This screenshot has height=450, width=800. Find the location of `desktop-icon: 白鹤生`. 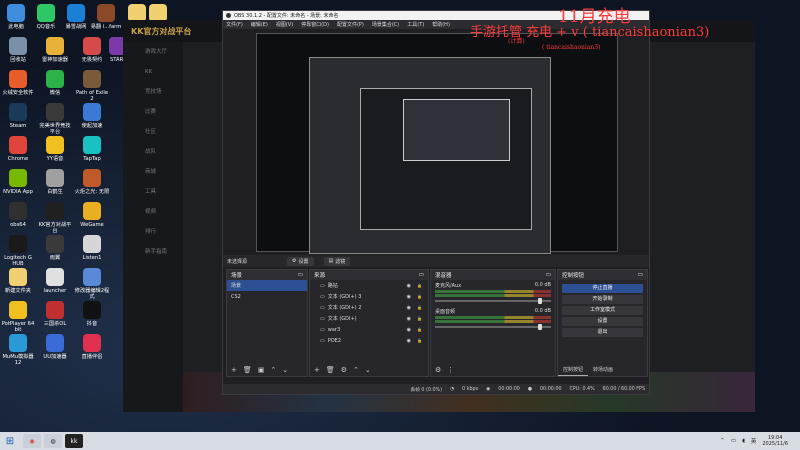

desktop-icon: 白鹤生 is located at coordinates (55, 182).